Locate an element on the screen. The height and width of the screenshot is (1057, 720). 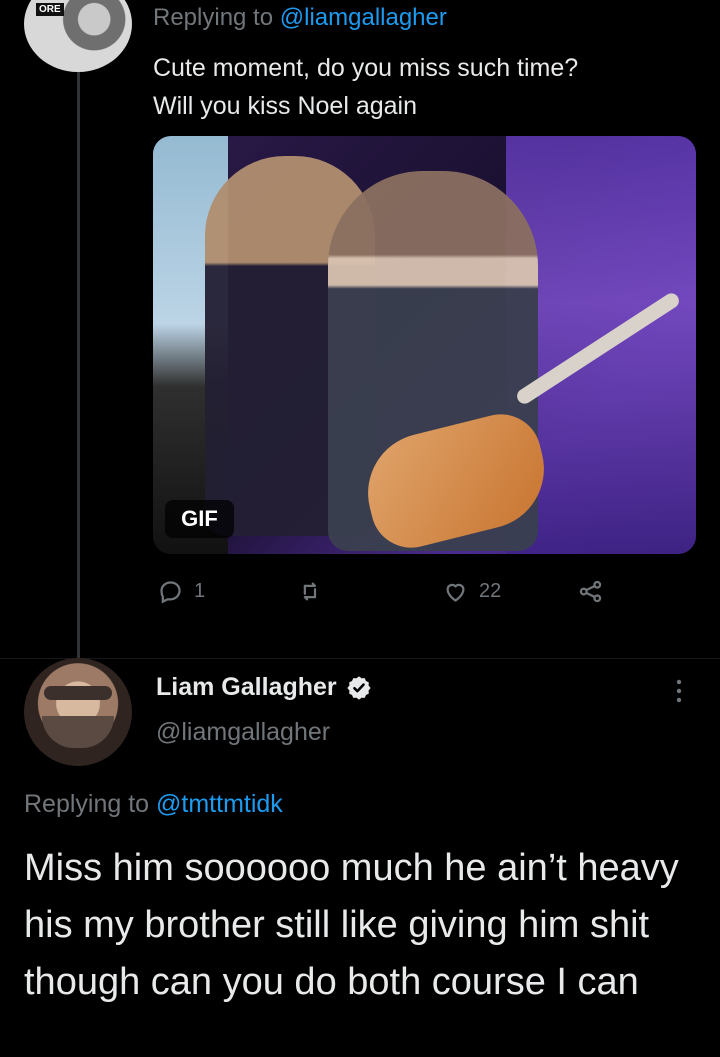
like-action: 22 is located at coordinates (471, 591).